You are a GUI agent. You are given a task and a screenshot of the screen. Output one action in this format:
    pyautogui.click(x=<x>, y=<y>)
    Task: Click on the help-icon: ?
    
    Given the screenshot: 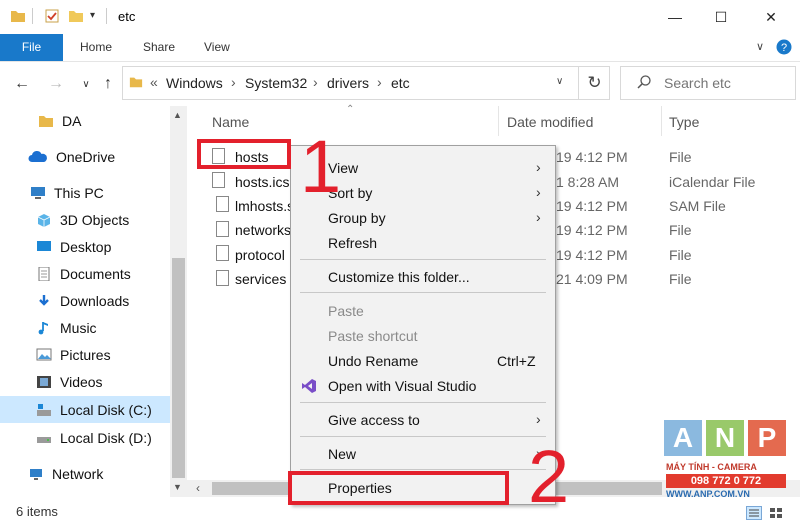 What is the action you would take?
    pyautogui.click(x=784, y=47)
    